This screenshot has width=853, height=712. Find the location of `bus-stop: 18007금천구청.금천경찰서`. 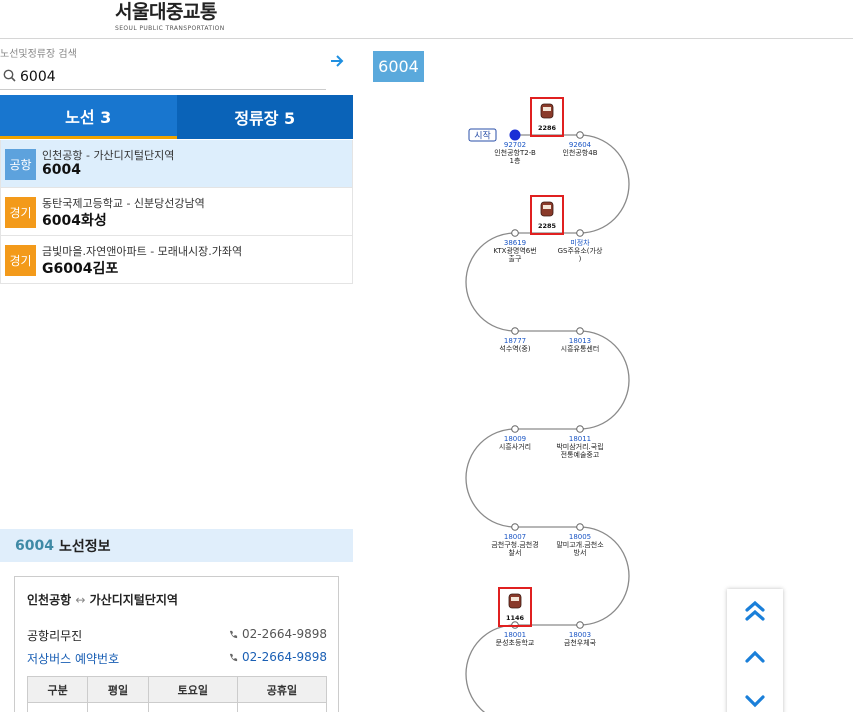

bus-stop: 18007금천구청.금천경찰서 is located at coordinates (515, 540).